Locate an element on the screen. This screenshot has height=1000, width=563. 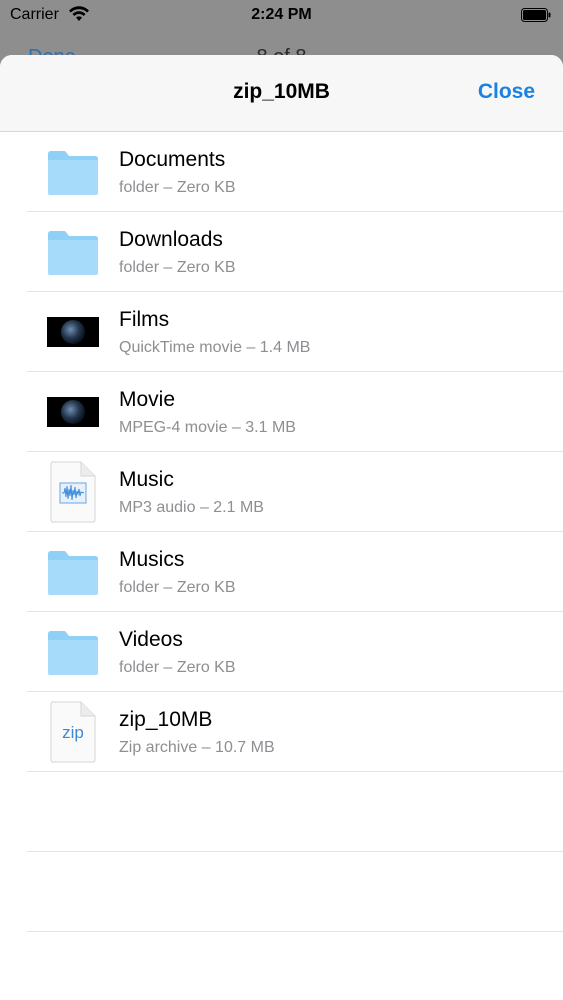
file-name: Documents is located at coordinates (172, 159).